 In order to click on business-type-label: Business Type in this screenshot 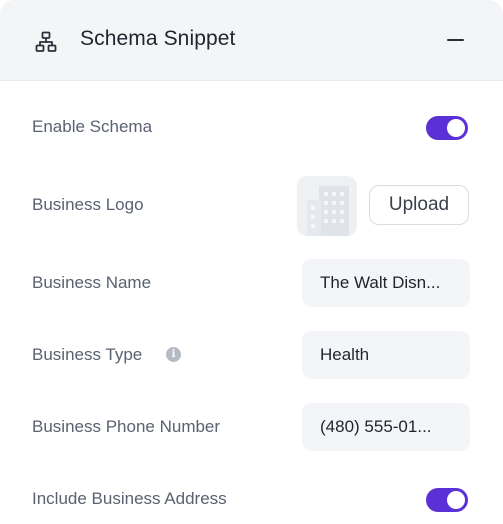, I will do `click(87, 354)`.